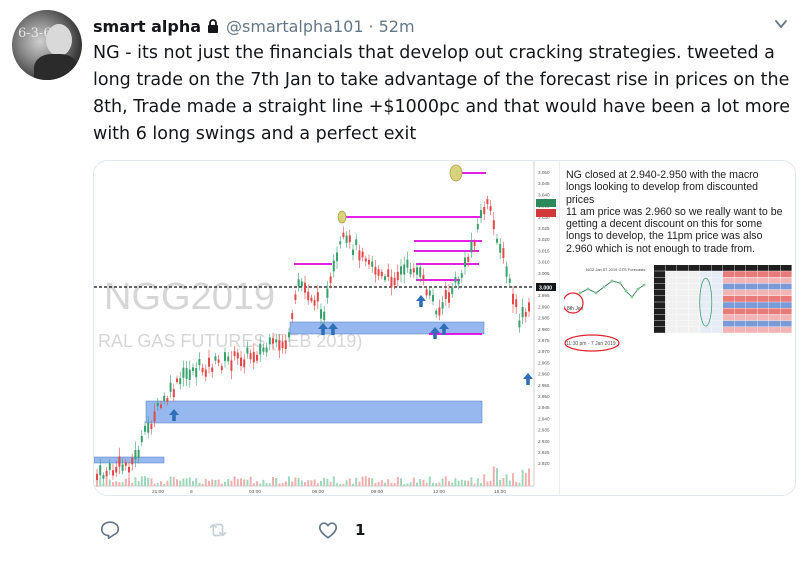 This screenshot has height=566, width=807. Describe the element at coordinates (147, 26) in the screenshot. I see `author-name: smart alpha` at that location.